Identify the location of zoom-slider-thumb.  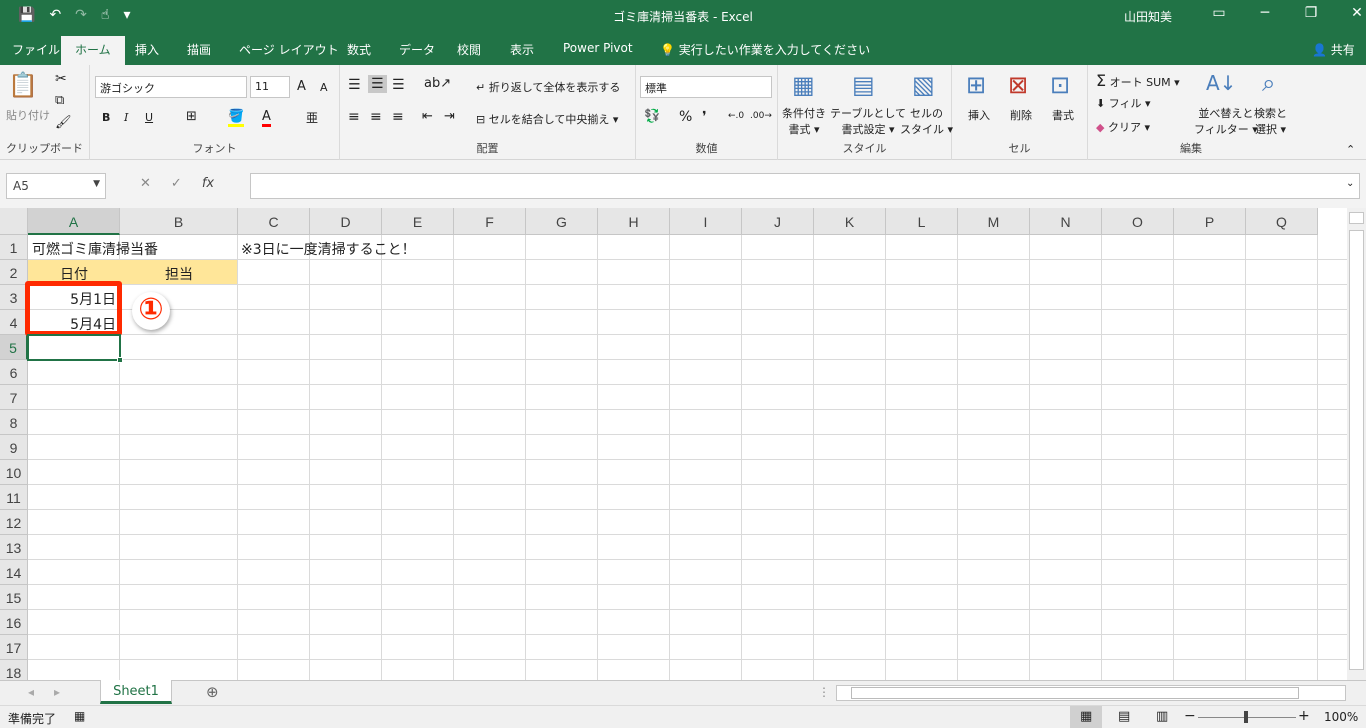
(1246, 717).